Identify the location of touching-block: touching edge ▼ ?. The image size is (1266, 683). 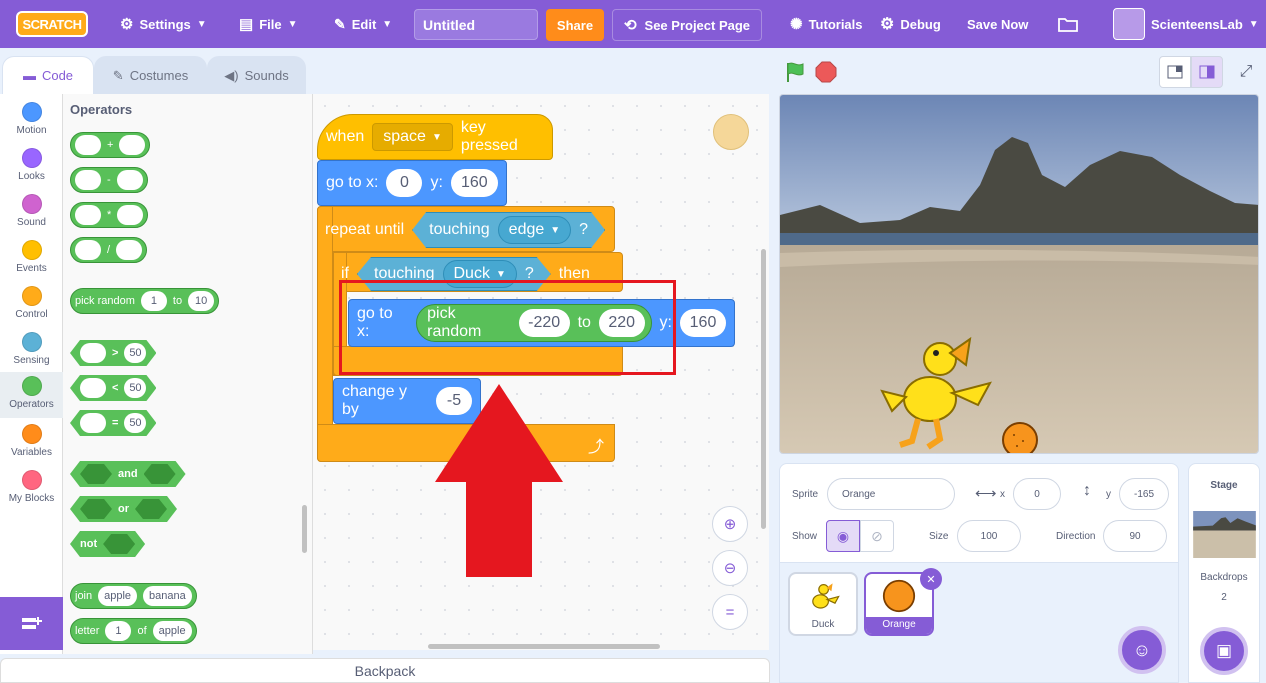
(508, 230).